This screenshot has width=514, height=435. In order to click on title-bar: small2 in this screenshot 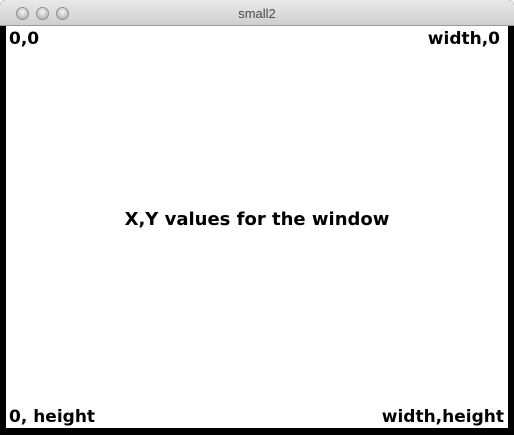, I will do `click(257, 13)`.